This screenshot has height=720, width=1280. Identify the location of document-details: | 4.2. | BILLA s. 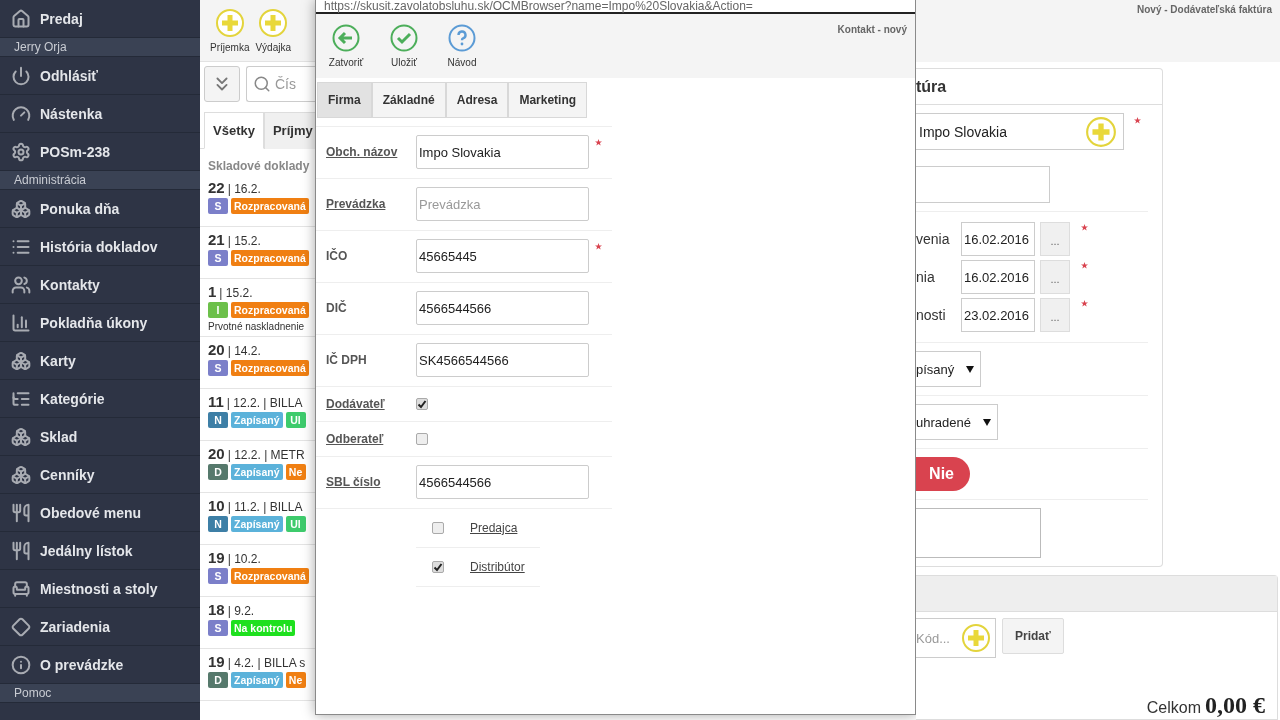
(266, 663).